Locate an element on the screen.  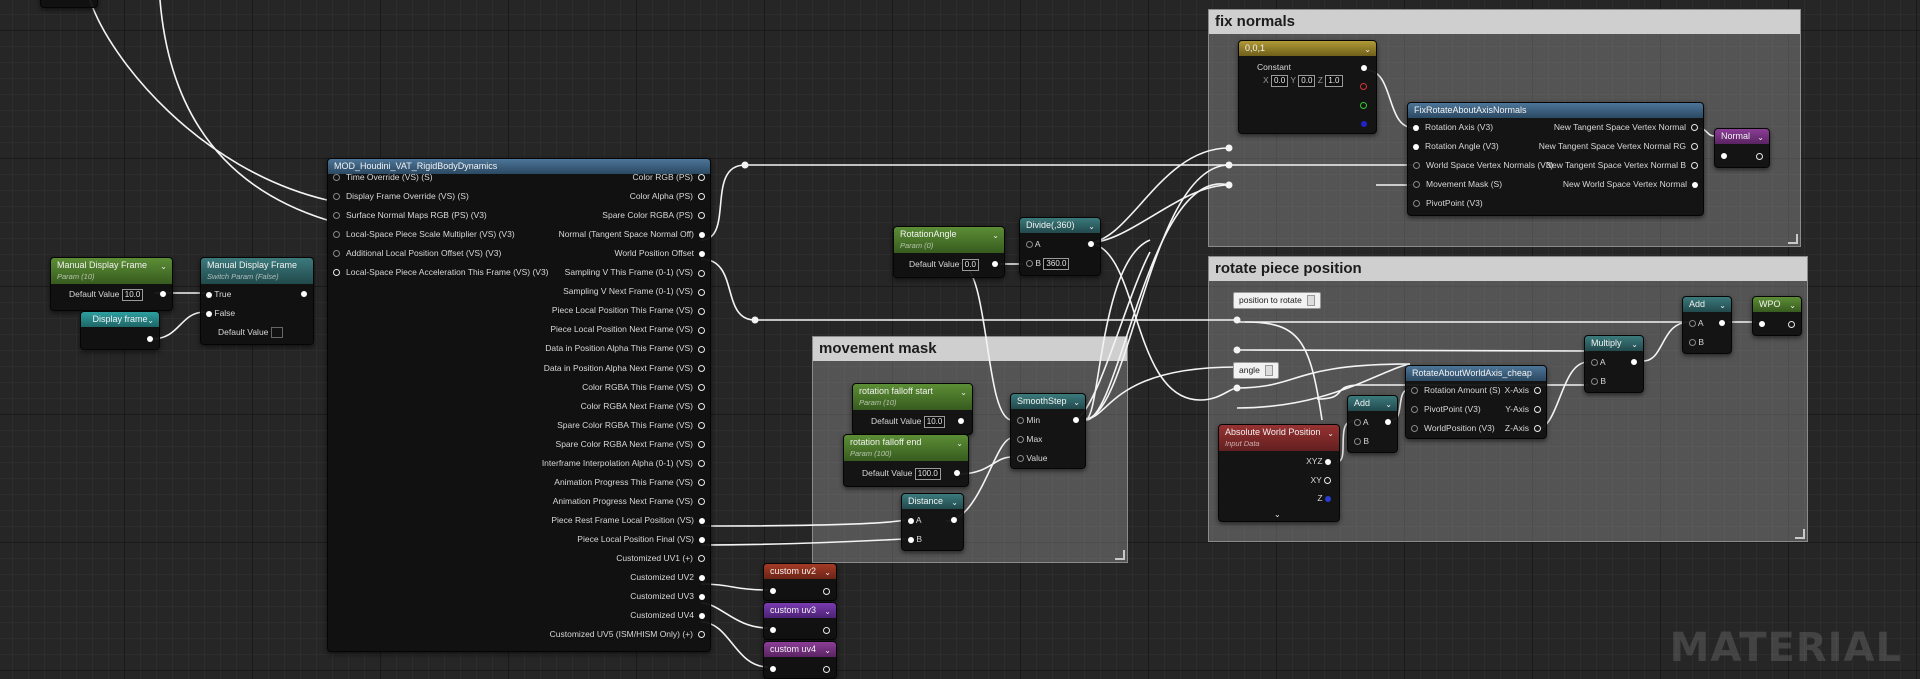
angle-reroute: angle is located at coordinates (1256, 371).